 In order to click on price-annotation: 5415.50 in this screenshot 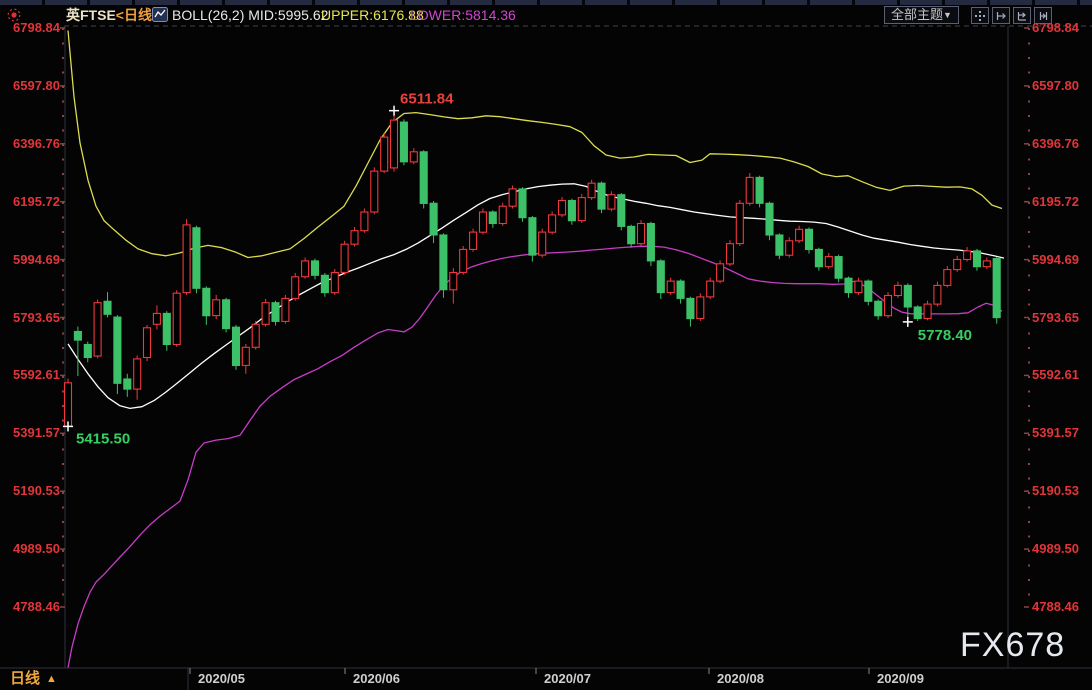, I will do `click(103, 438)`.